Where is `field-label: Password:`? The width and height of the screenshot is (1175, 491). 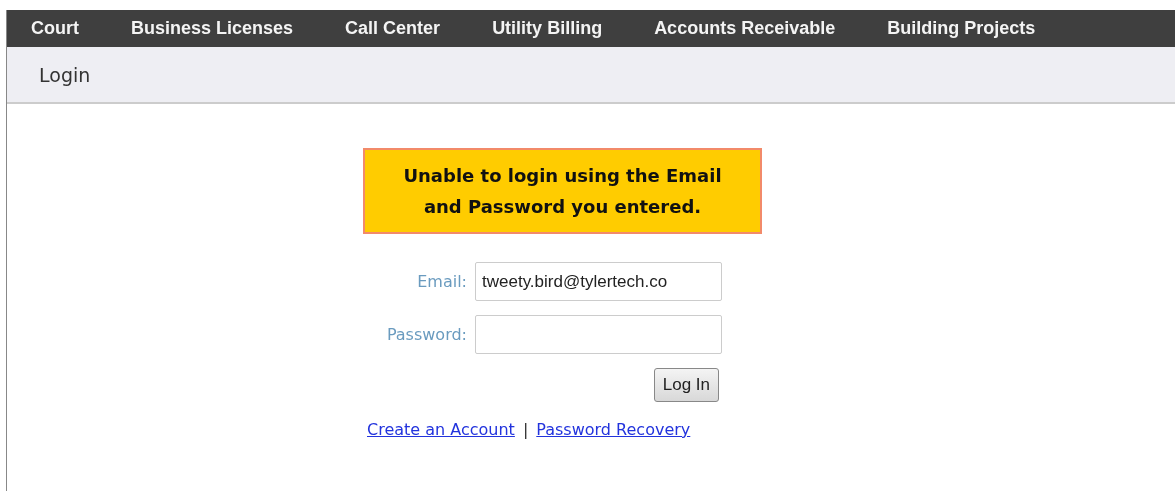 field-label: Password: is located at coordinates (426, 334).